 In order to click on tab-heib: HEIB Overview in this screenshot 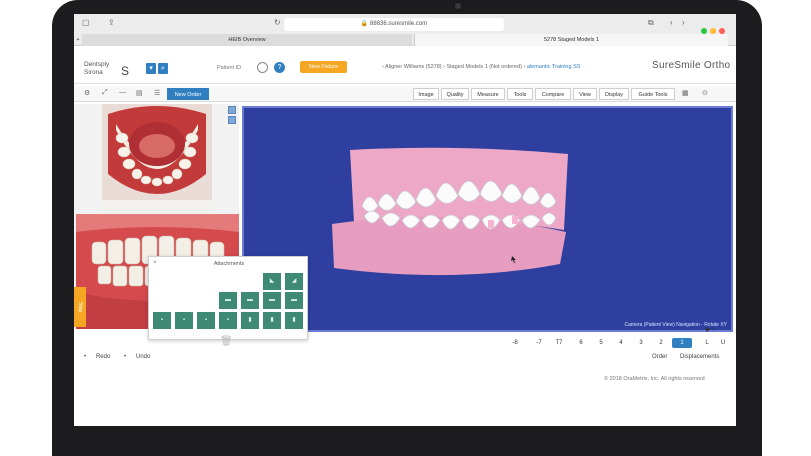, I will do `click(247, 40)`.